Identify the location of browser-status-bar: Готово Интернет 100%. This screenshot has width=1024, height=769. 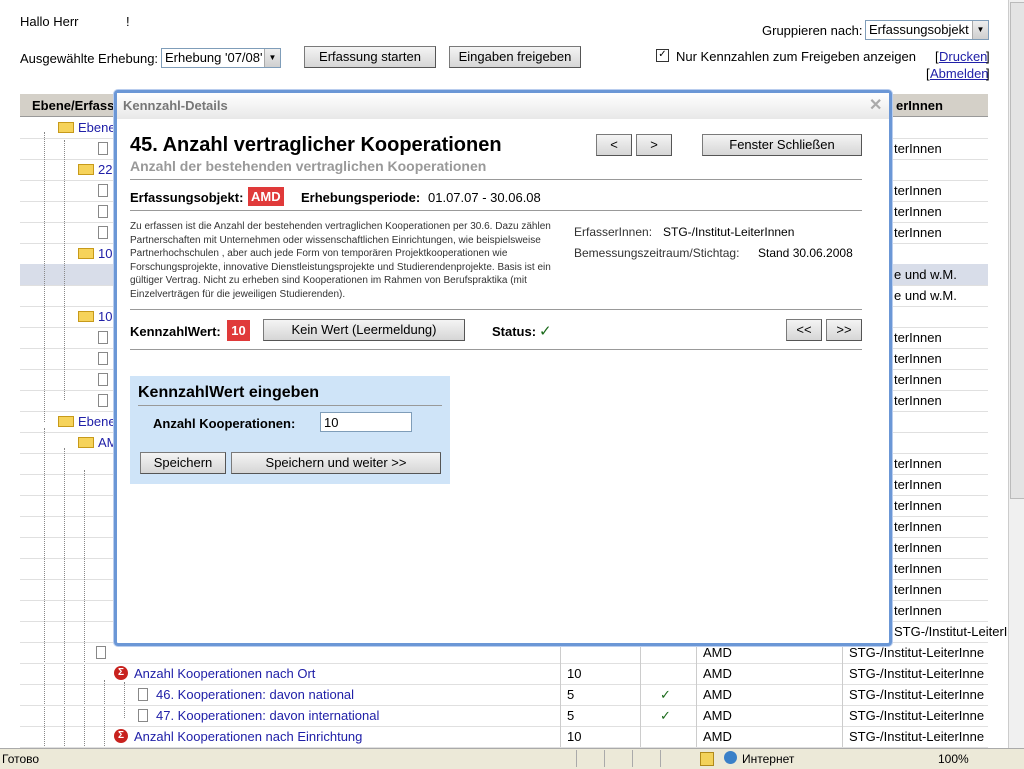
(512, 758).